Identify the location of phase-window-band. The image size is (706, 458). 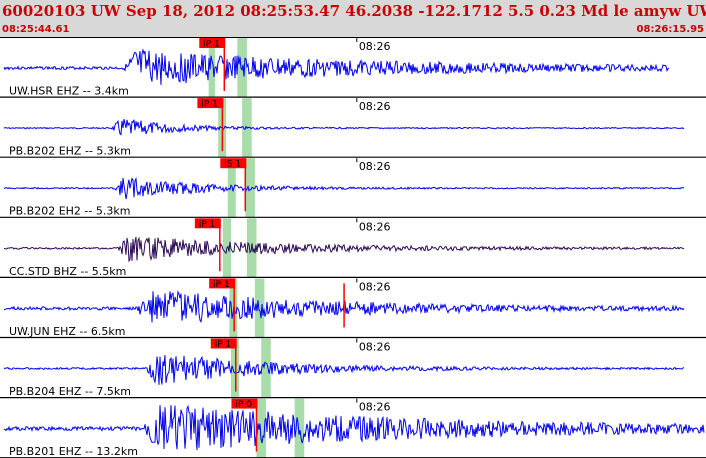
(266, 368).